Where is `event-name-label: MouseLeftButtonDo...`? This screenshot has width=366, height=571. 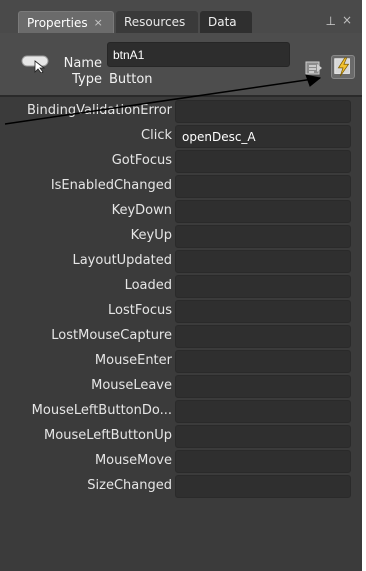 event-name-label: MouseLeftButtonDo... is located at coordinates (101, 410).